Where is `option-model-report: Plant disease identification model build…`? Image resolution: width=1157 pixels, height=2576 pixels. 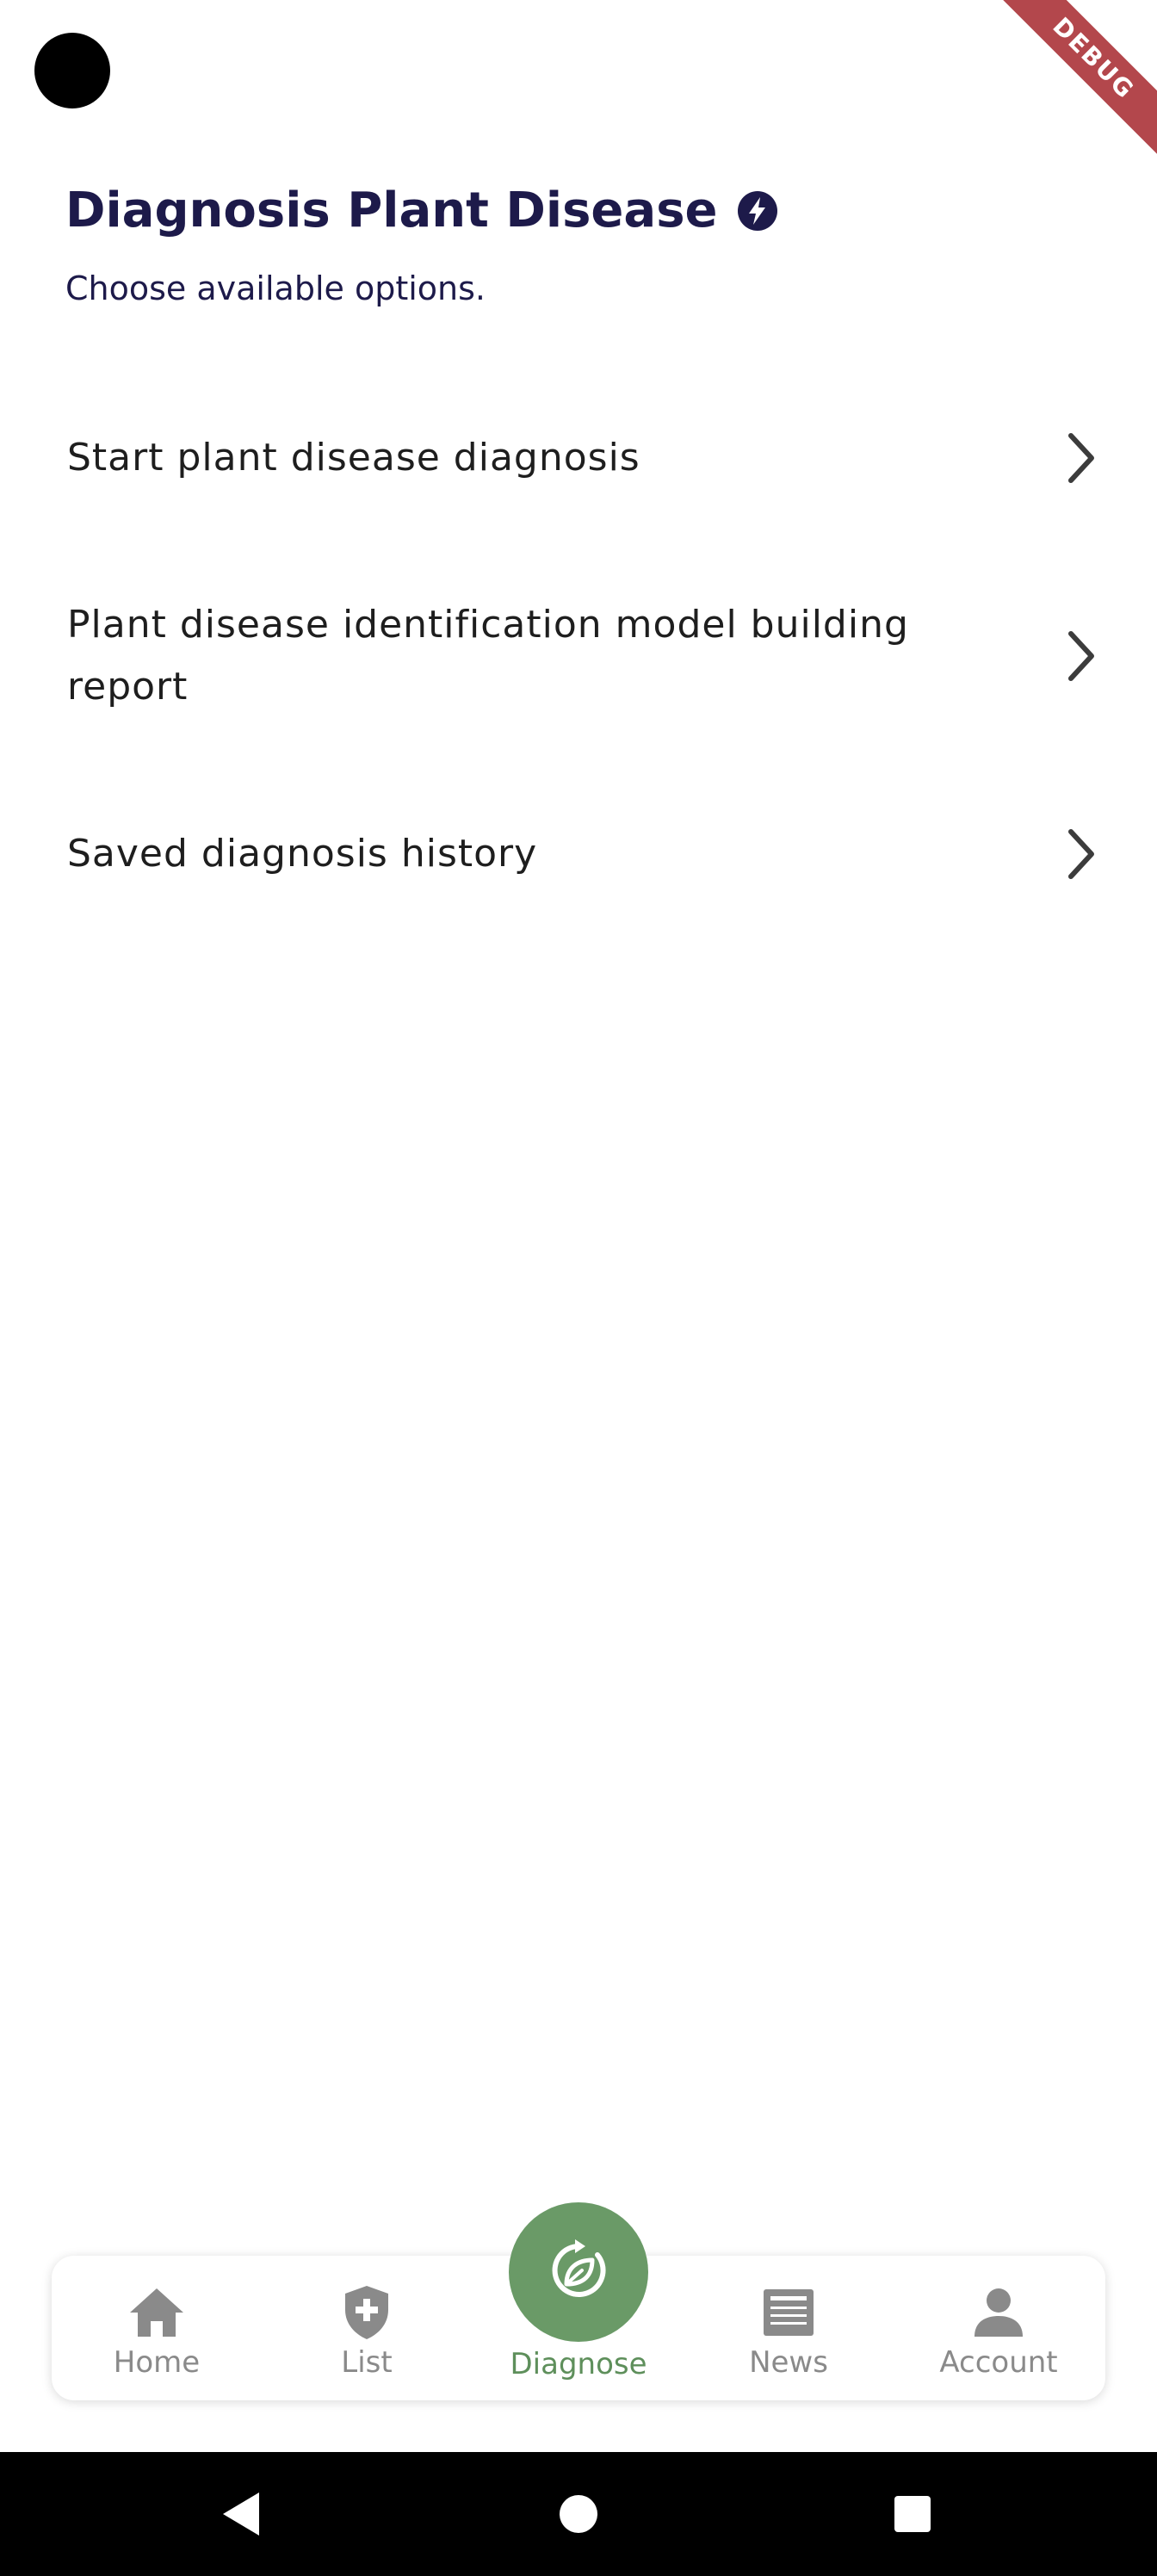
option-model-report: Plant disease identification model build… is located at coordinates (587, 656).